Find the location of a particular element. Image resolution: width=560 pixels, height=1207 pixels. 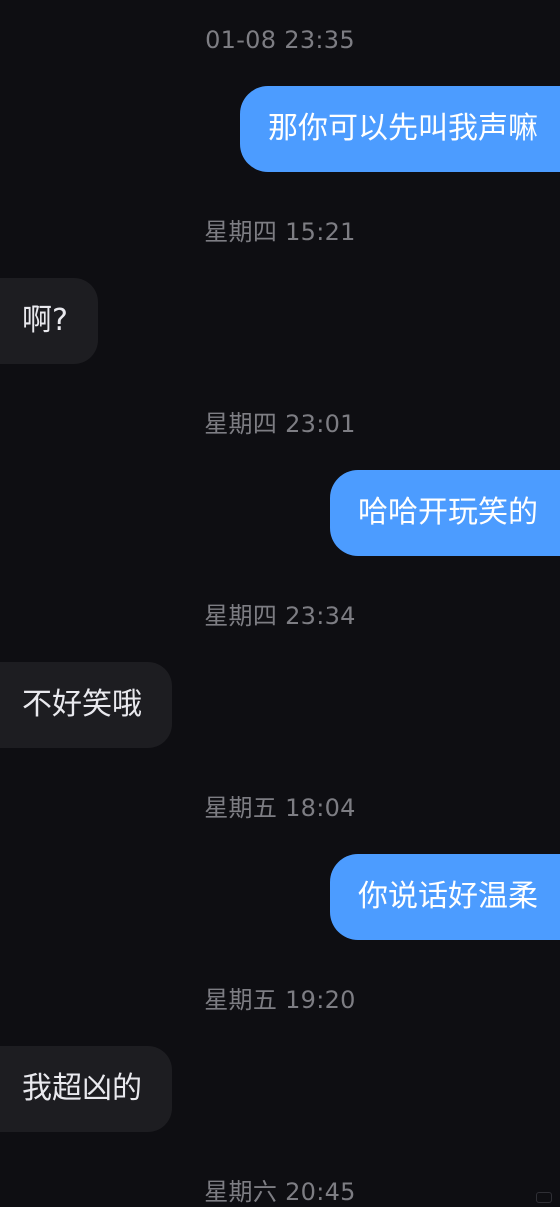

timestamp: 星期五 18:04 is located at coordinates (280, 808).